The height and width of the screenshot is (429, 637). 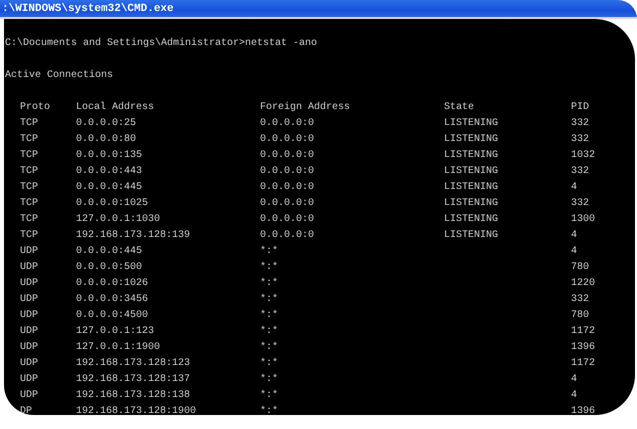 I want to click on table-cell-text: 1300, so click(x=583, y=220).